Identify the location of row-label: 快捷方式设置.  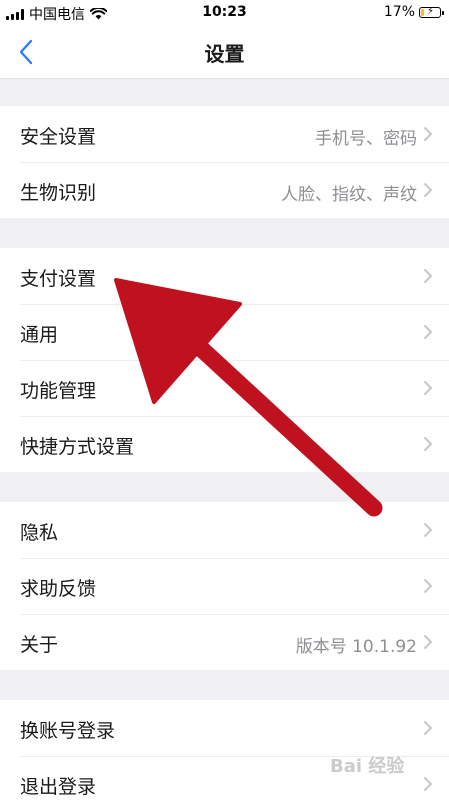
(77, 447).